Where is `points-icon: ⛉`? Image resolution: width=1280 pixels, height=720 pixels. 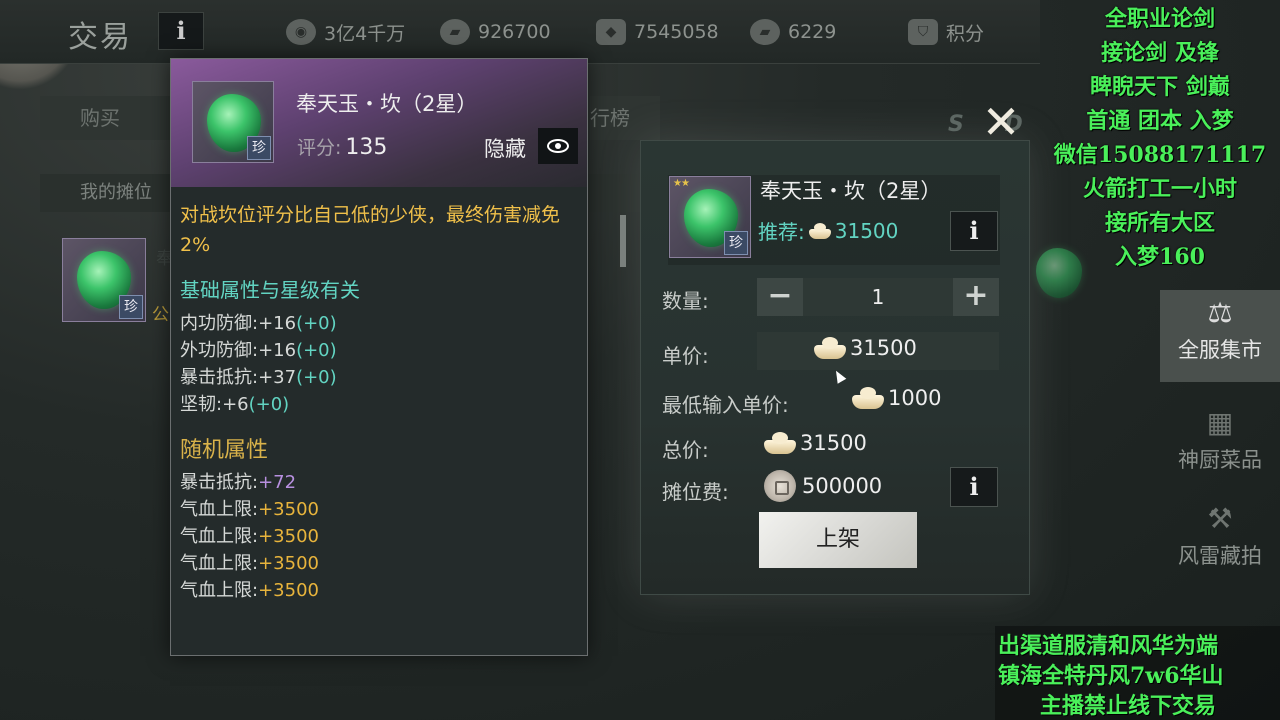 points-icon: ⛉ is located at coordinates (923, 32).